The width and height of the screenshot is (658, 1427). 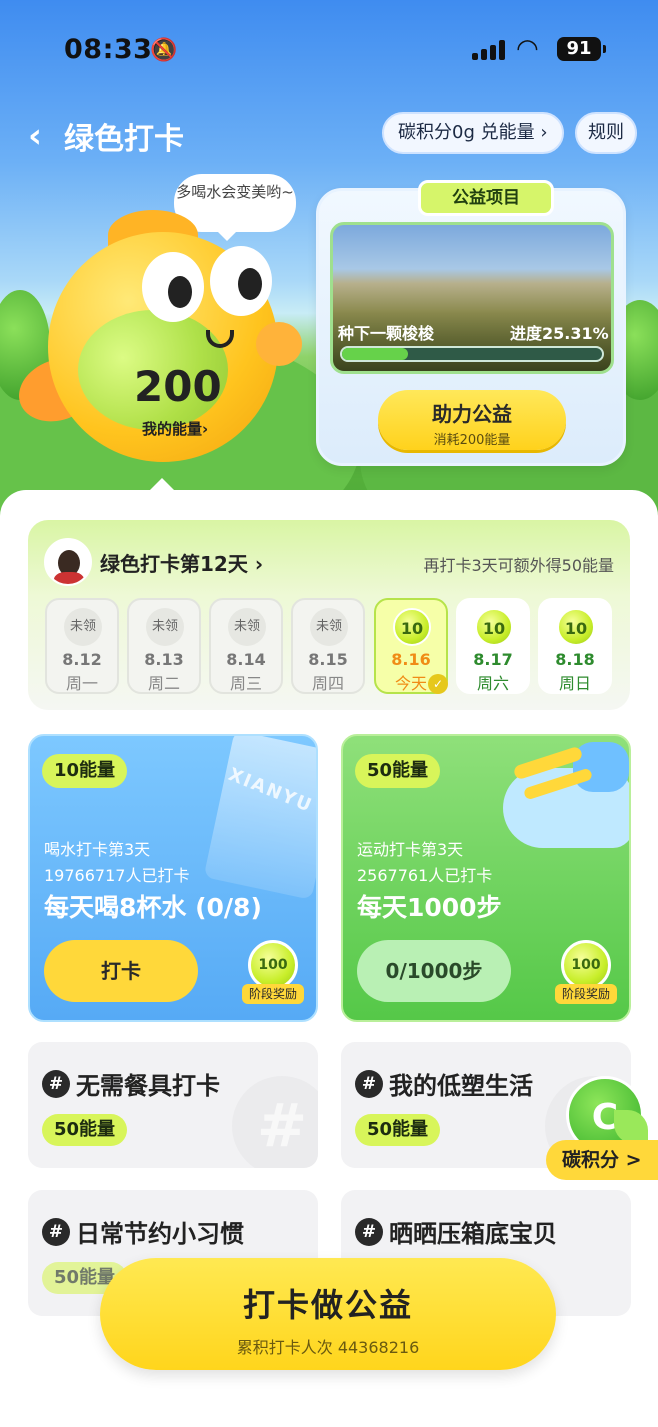 What do you see at coordinates (174, 564) in the screenshot?
I see `checkin-streak-title: 绿色打卡第12天` at bounding box center [174, 564].